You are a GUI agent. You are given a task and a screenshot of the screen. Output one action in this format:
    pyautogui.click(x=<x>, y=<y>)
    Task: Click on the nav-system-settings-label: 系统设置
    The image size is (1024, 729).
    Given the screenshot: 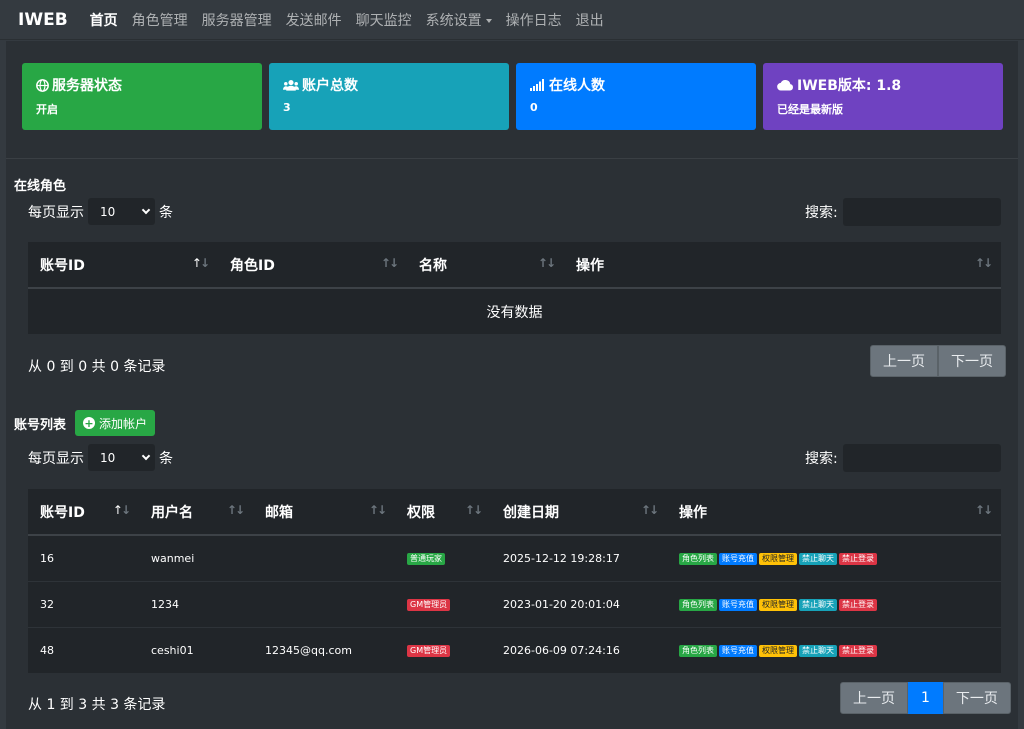 What is the action you would take?
    pyautogui.click(x=453, y=20)
    